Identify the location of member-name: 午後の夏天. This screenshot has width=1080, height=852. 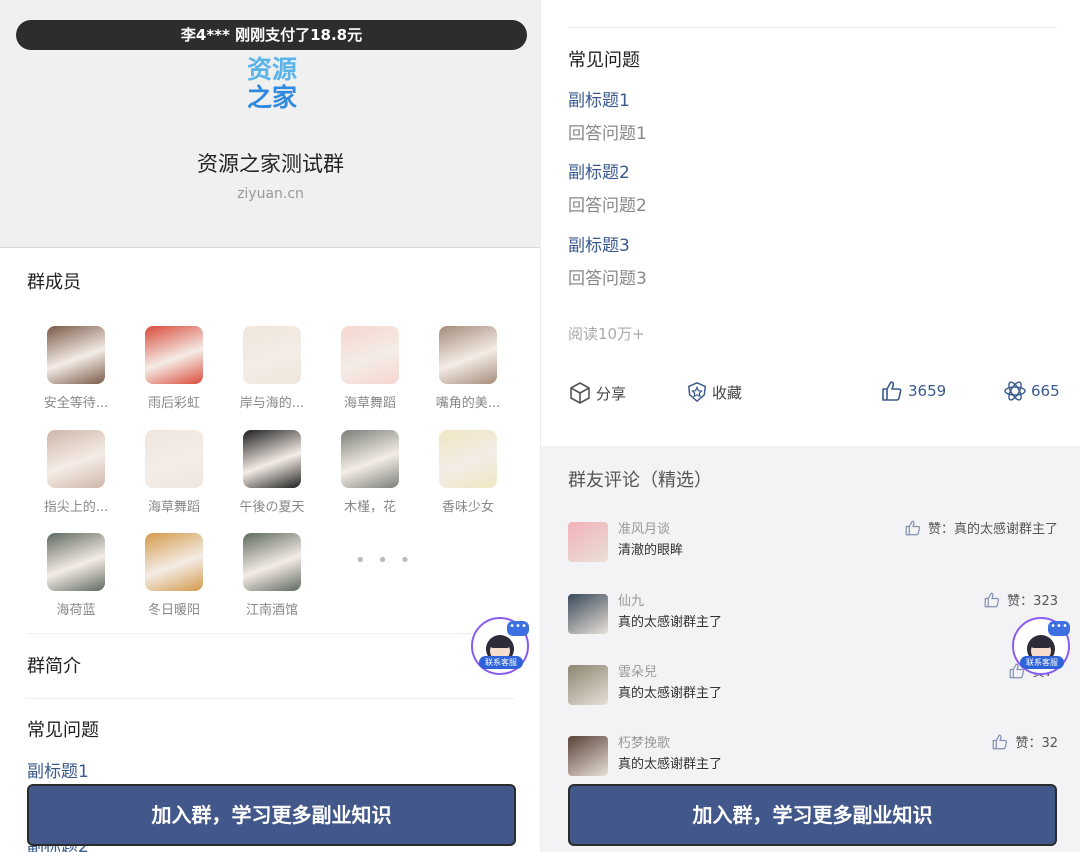
(272, 507).